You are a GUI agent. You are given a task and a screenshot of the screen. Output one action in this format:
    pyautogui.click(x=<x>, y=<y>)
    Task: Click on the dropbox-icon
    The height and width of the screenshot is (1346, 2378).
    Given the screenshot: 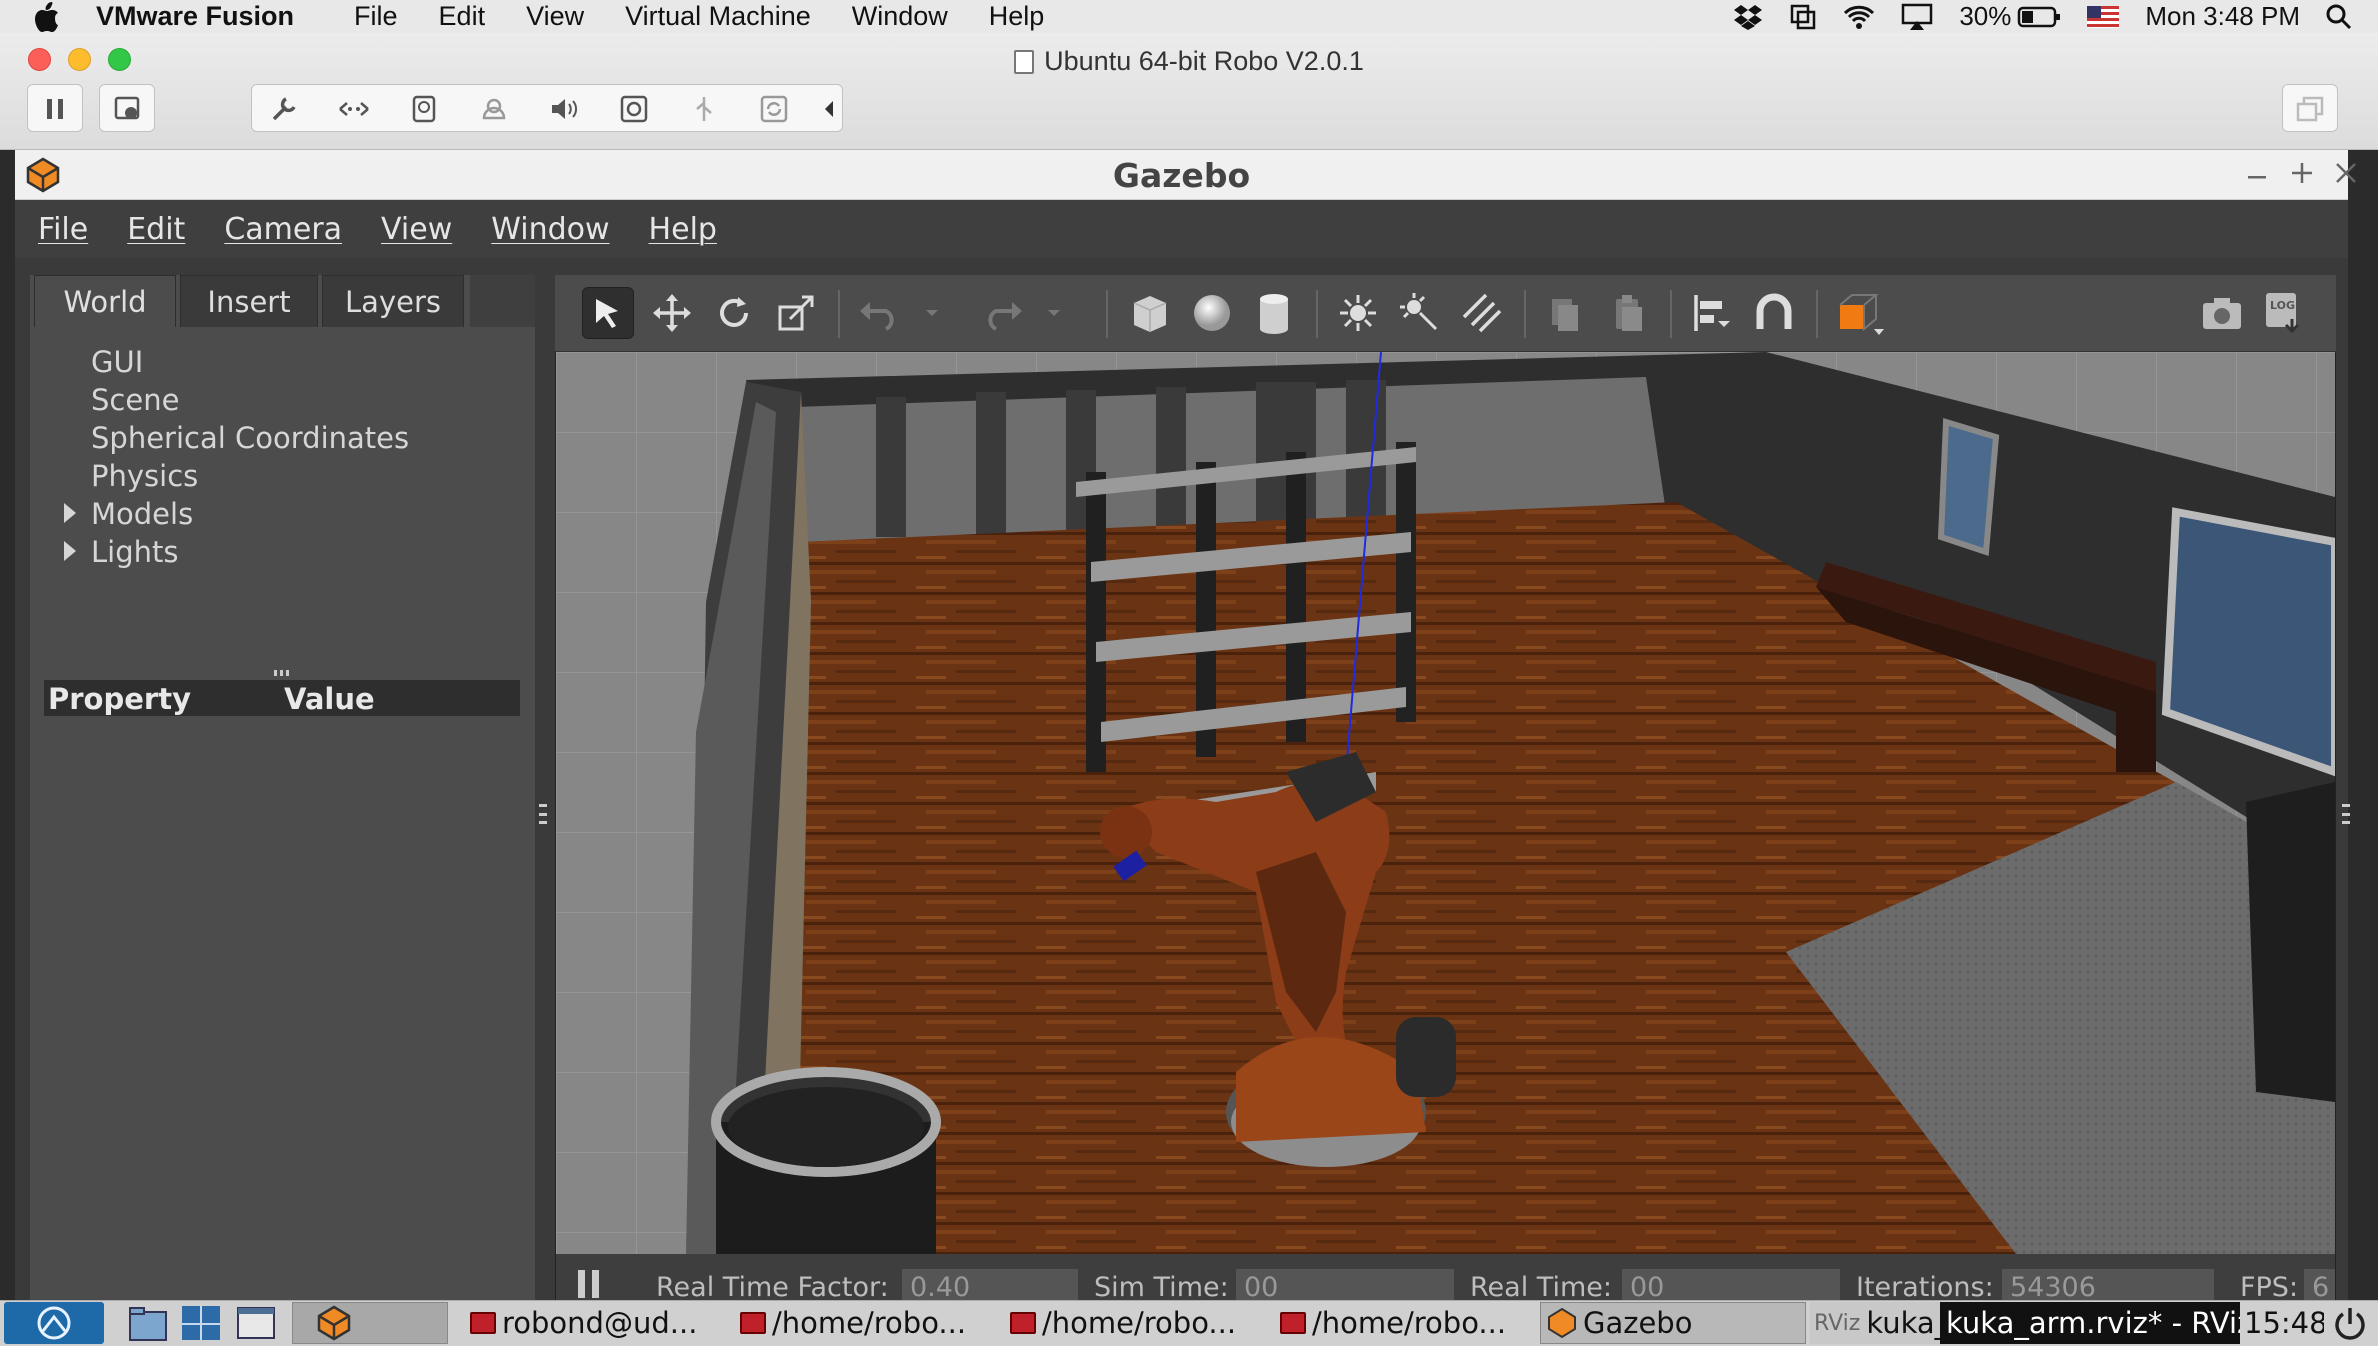 What is the action you would take?
    pyautogui.click(x=1748, y=17)
    